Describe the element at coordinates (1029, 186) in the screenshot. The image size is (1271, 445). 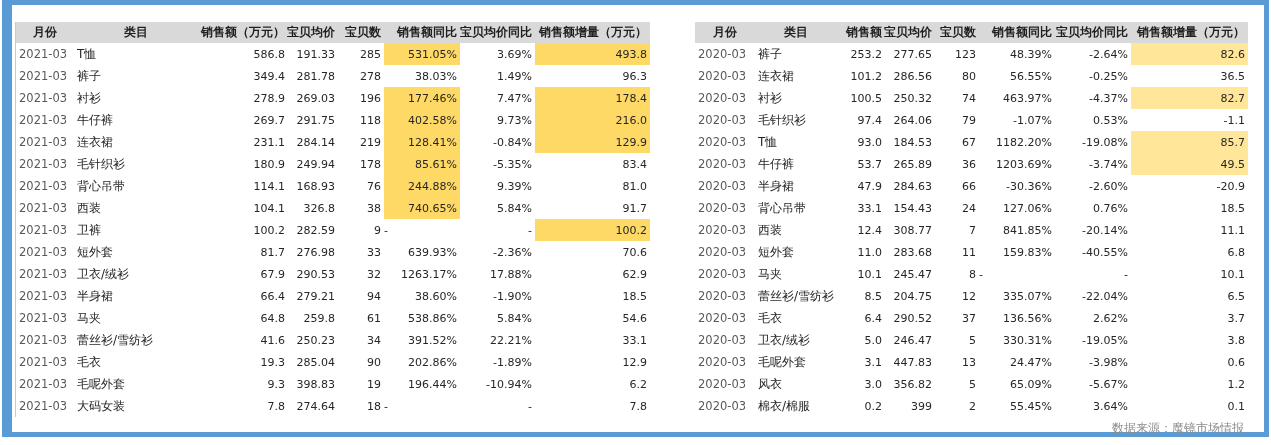
I see `table-cell: -30.36%` at that location.